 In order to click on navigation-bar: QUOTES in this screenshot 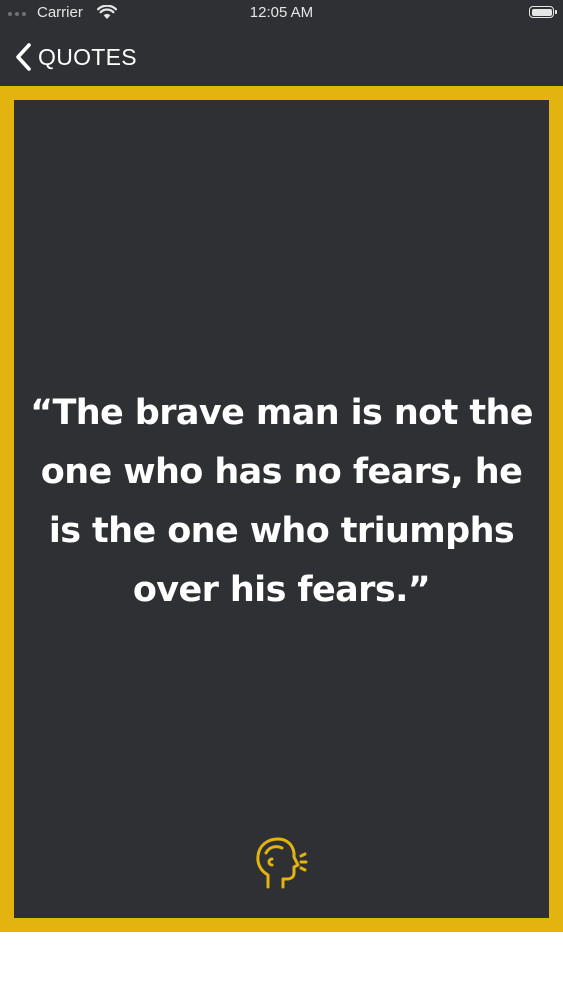, I will do `click(281, 57)`.